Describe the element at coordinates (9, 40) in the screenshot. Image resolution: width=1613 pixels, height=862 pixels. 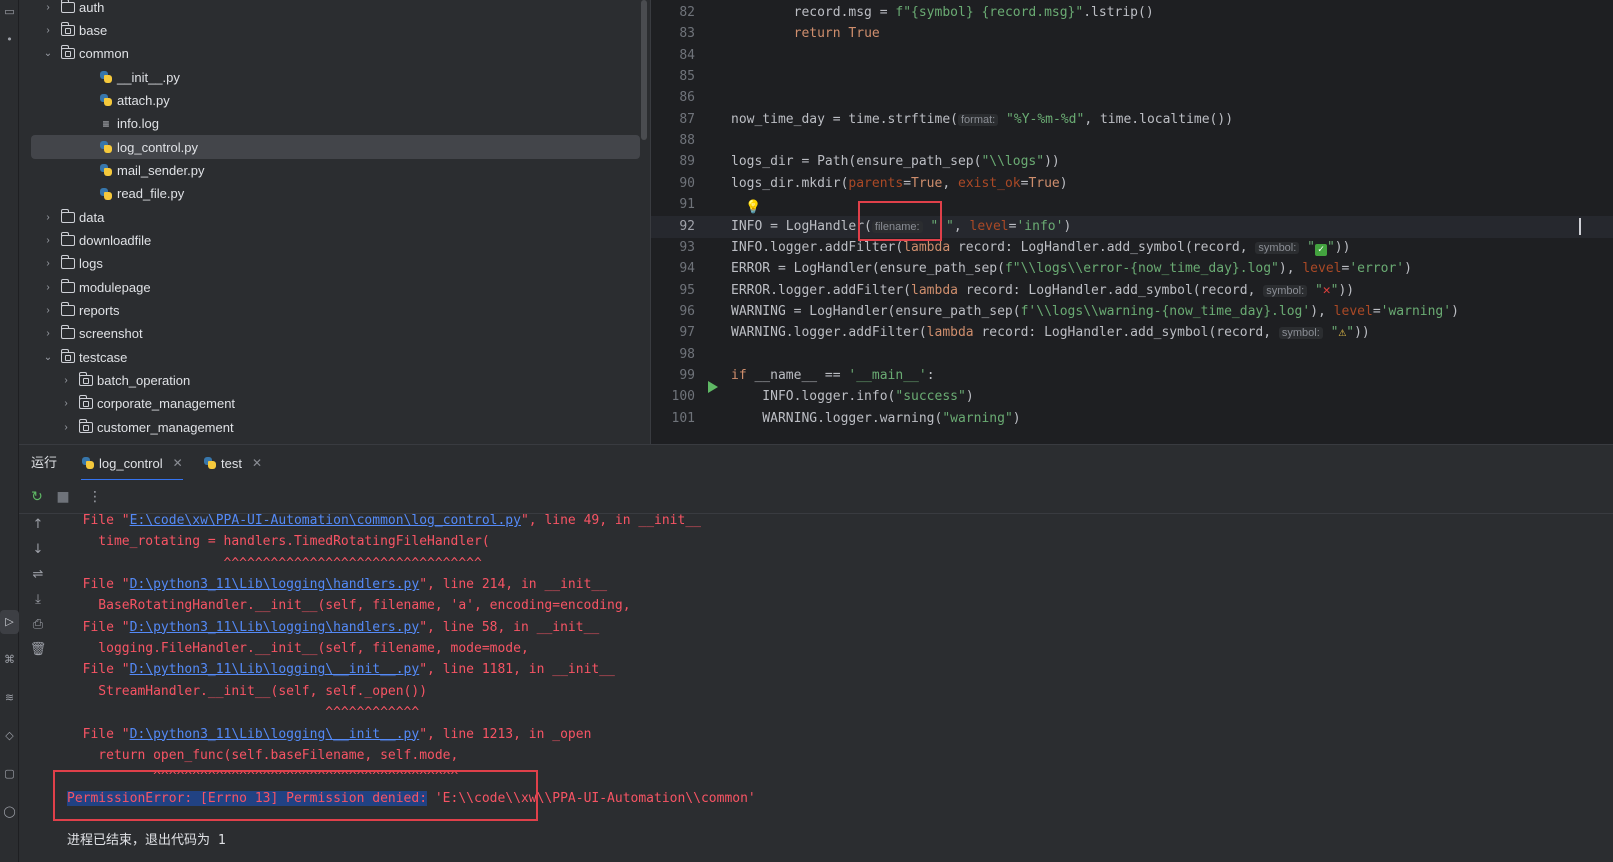
I see `more-dots-icon: •` at that location.